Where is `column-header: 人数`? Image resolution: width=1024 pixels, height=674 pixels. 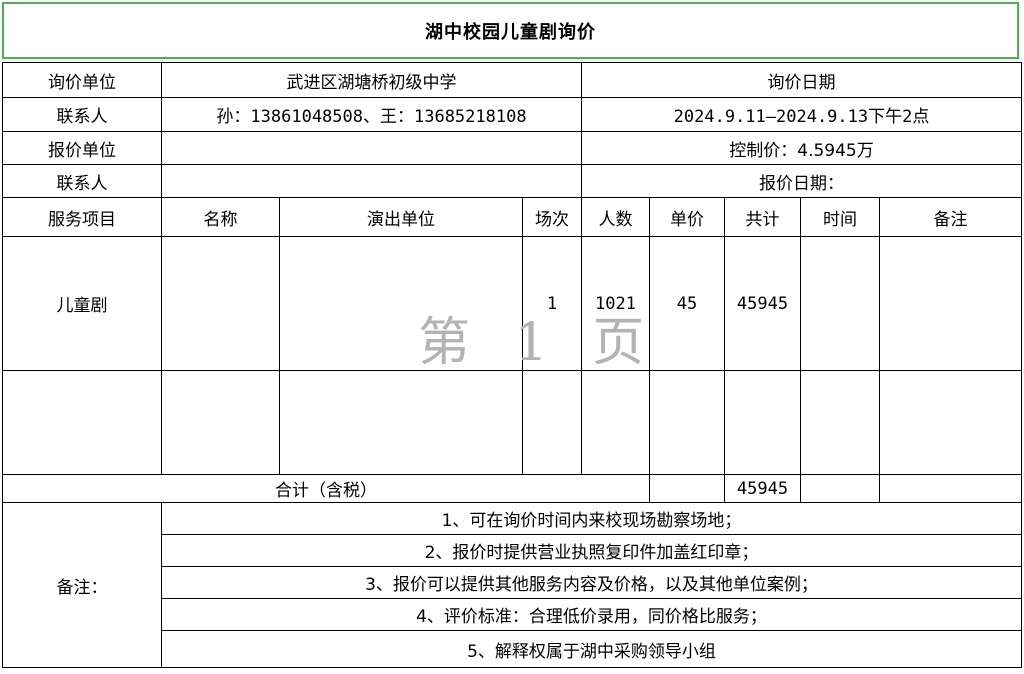 column-header: 人数 is located at coordinates (615, 217).